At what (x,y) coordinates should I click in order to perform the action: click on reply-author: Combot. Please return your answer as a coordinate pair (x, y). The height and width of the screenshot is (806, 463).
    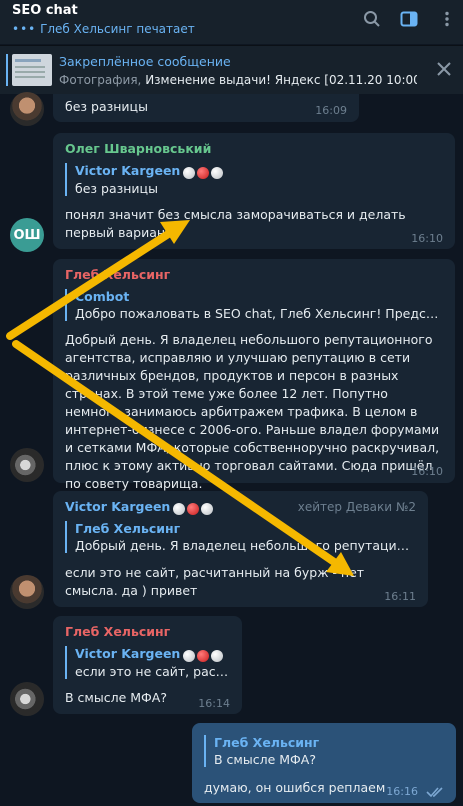
    Looking at the image, I should click on (102, 296).